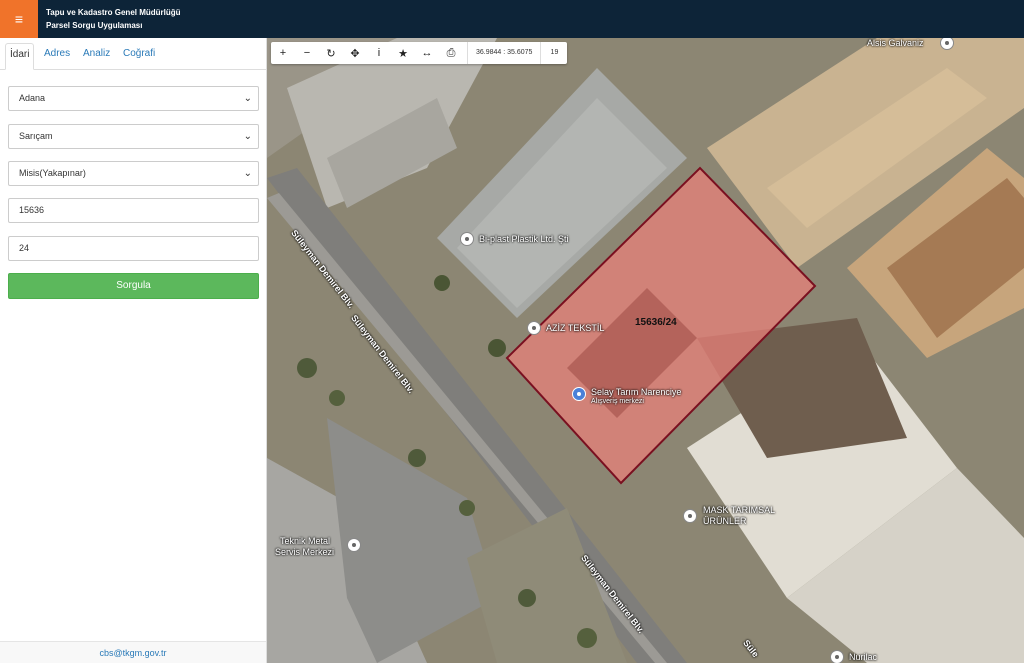  I want to click on measure-icon: ↔, so click(427, 53).